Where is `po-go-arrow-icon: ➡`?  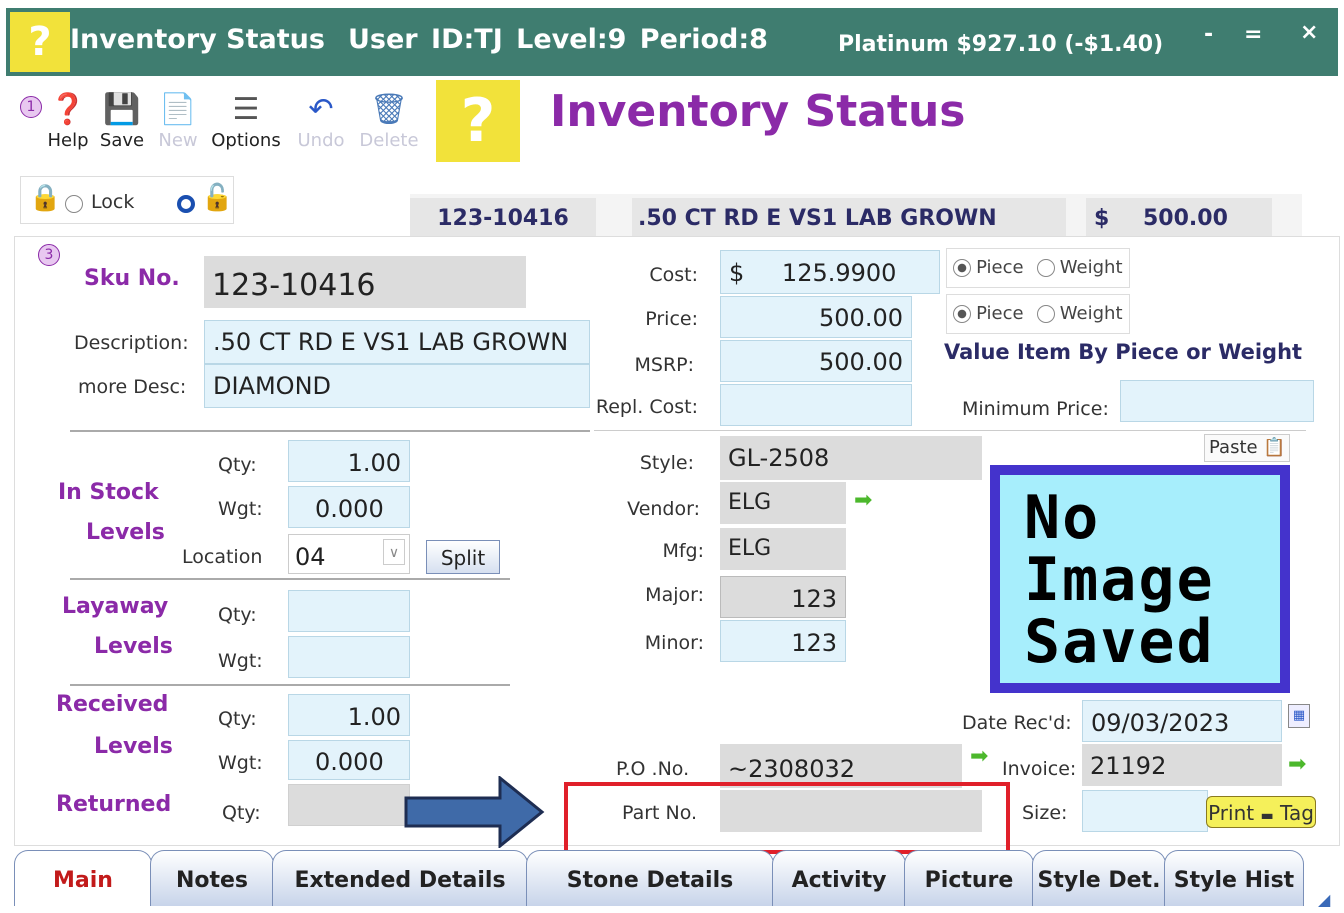 po-go-arrow-icon: ➡ is located at coordinates (979, 756).